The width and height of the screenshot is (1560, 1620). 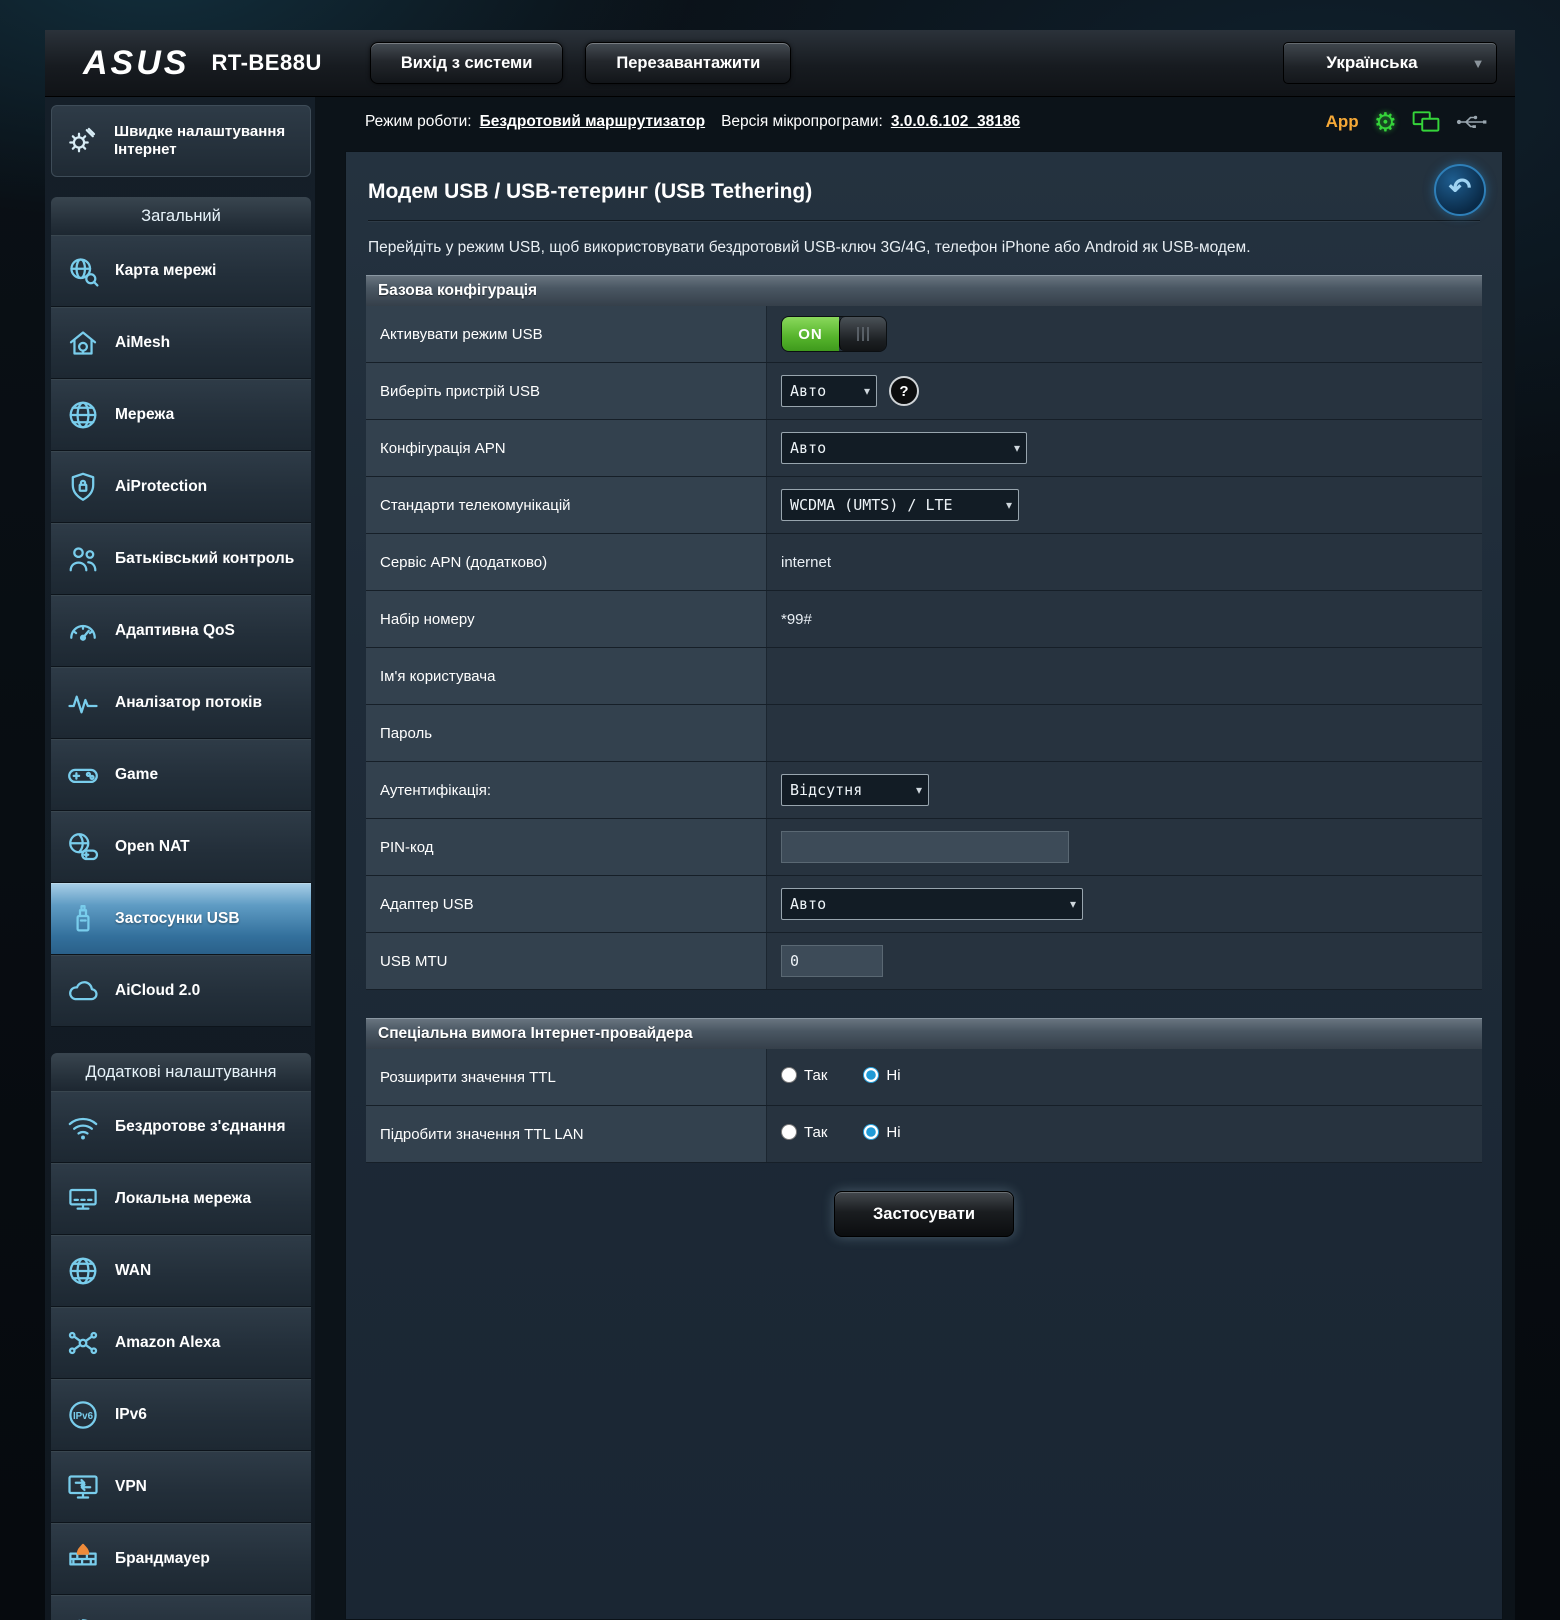 I want to click on aimesh-icon, so click(x=83, y=343).